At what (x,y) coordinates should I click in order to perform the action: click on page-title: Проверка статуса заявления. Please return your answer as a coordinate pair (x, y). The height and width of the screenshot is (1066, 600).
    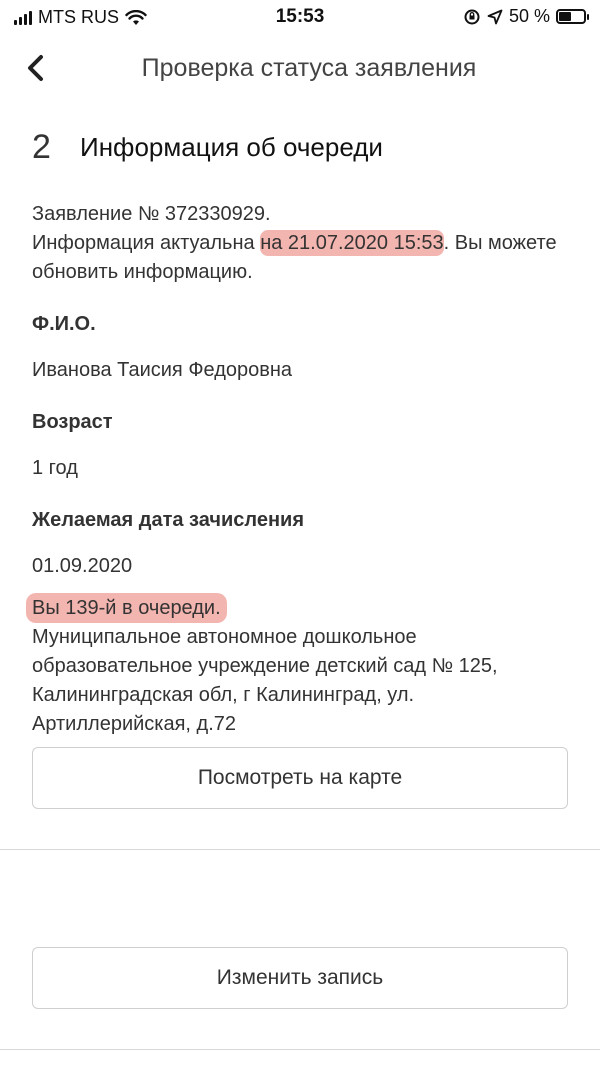
    Looking at the image, I should click on (309, 68).